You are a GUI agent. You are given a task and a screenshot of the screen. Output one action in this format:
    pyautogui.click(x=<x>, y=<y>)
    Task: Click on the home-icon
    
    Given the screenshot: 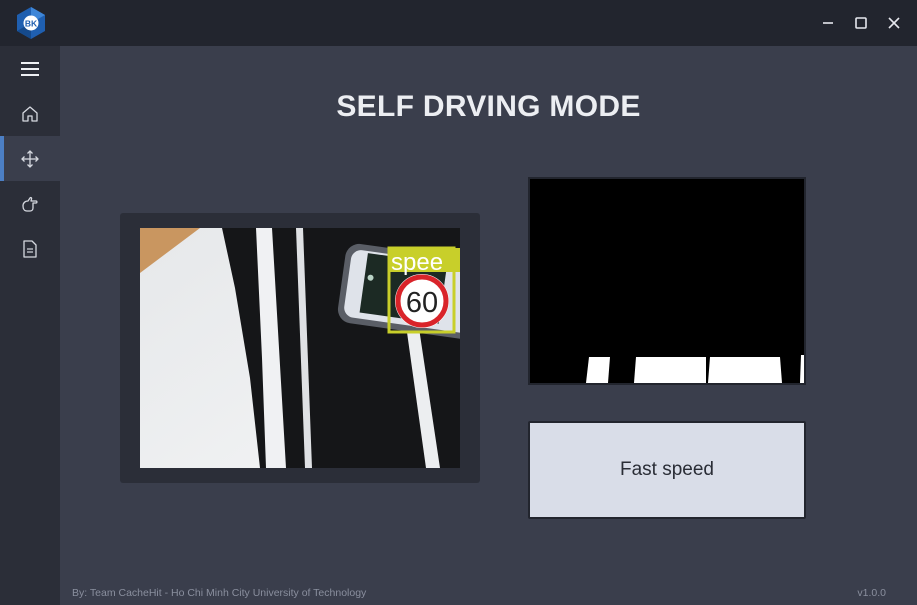 What is the action you would take?
    pyautogui.click(x=30, y=113)
    